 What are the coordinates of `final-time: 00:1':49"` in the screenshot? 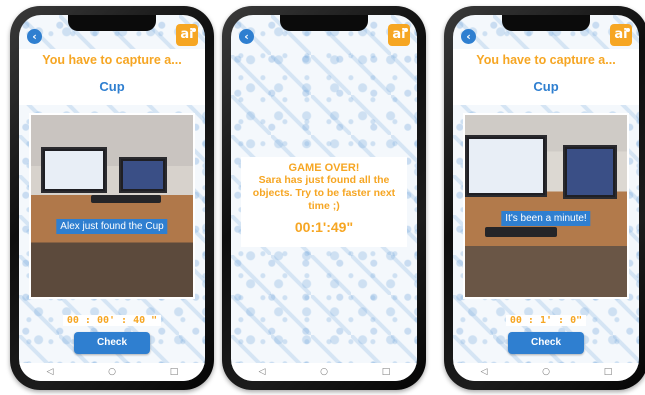 It's located at (324, 227).